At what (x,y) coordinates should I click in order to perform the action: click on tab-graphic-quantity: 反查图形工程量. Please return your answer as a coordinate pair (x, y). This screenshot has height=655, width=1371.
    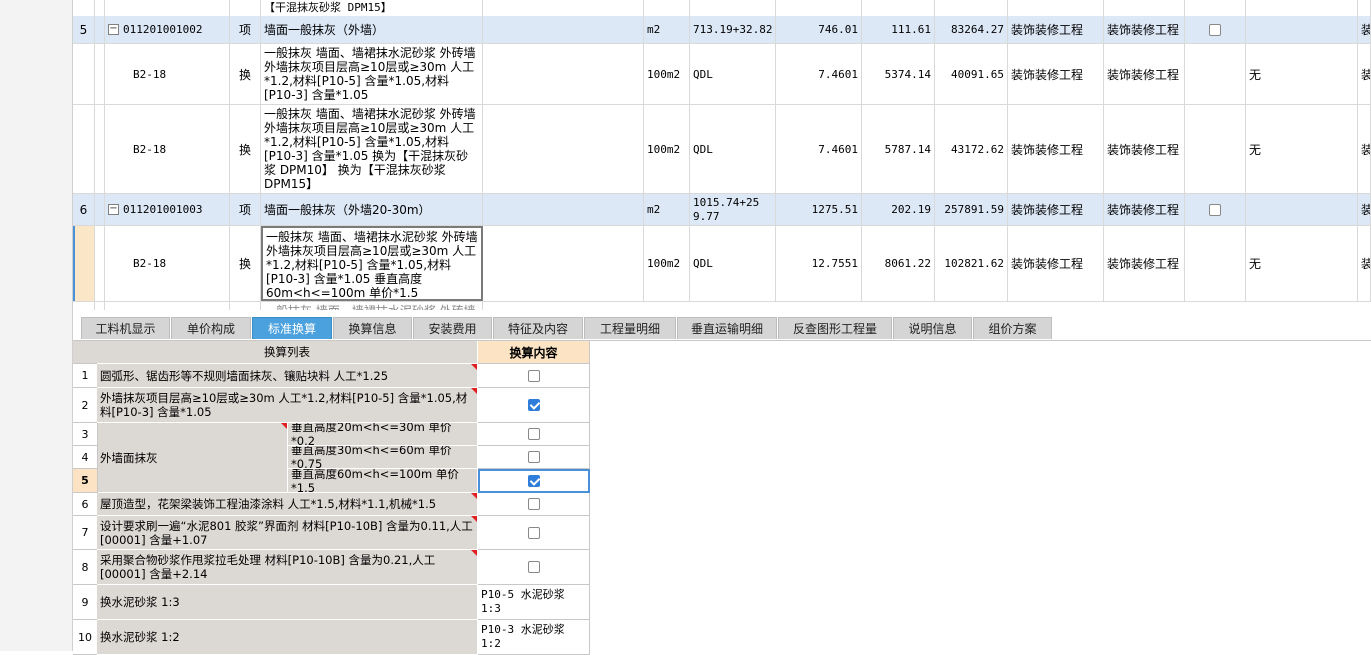
    Looking at the image, I should click on (835, 328).